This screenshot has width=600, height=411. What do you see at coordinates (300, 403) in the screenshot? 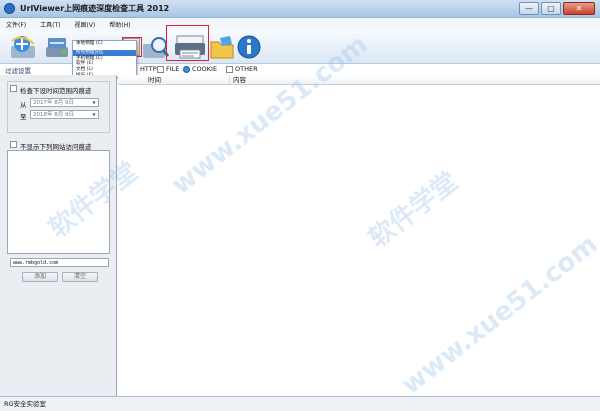
I see `status-bar: RG安全实验室` at bounding box center [300, 403].